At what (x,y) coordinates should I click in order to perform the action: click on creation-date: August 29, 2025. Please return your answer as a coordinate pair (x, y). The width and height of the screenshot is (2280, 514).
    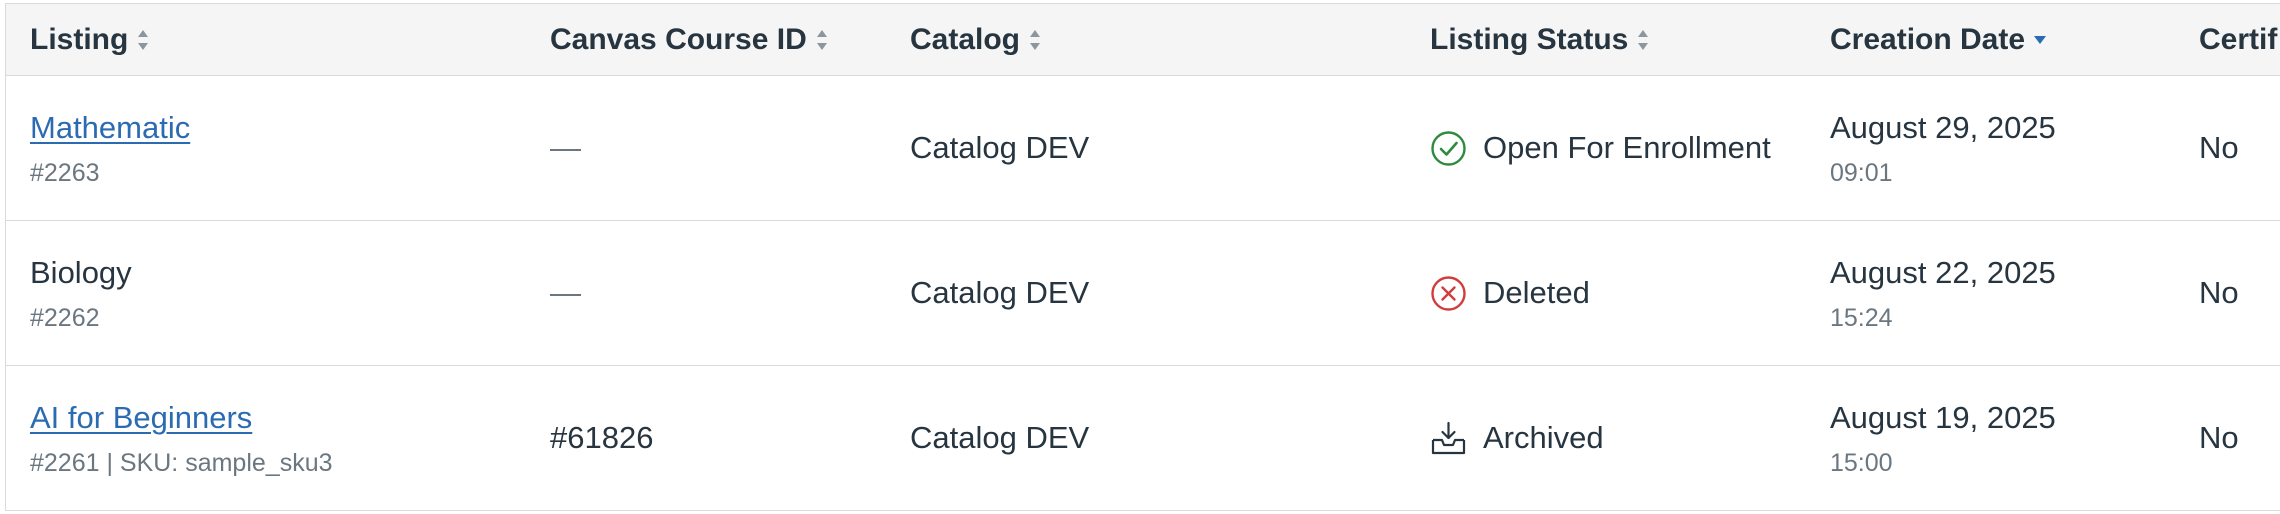
    Looking at the image, I should click on (1943, 127).